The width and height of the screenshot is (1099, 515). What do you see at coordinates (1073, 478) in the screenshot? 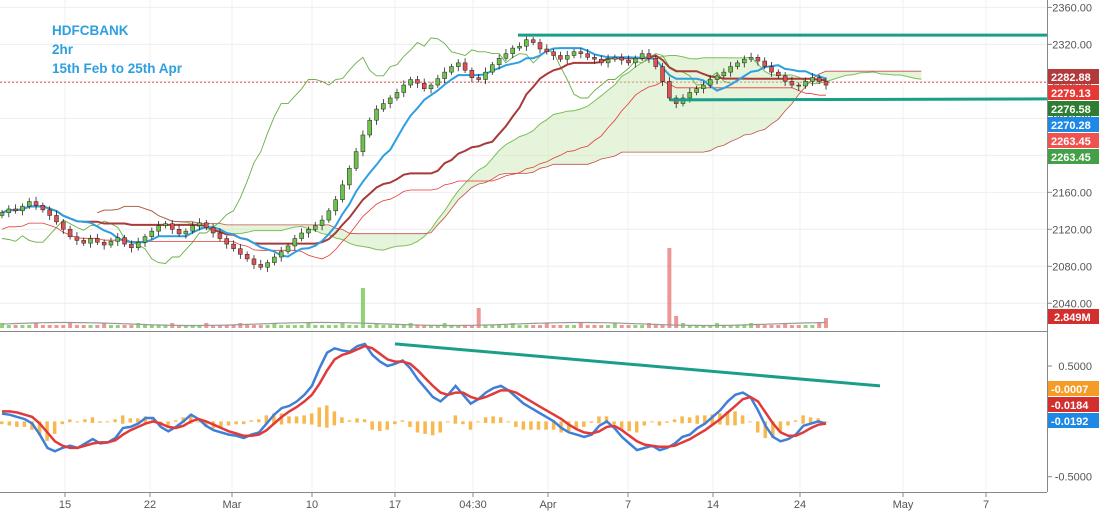
I see `osc-tick-label: -0.5000` at bounding box center [1073, 478].